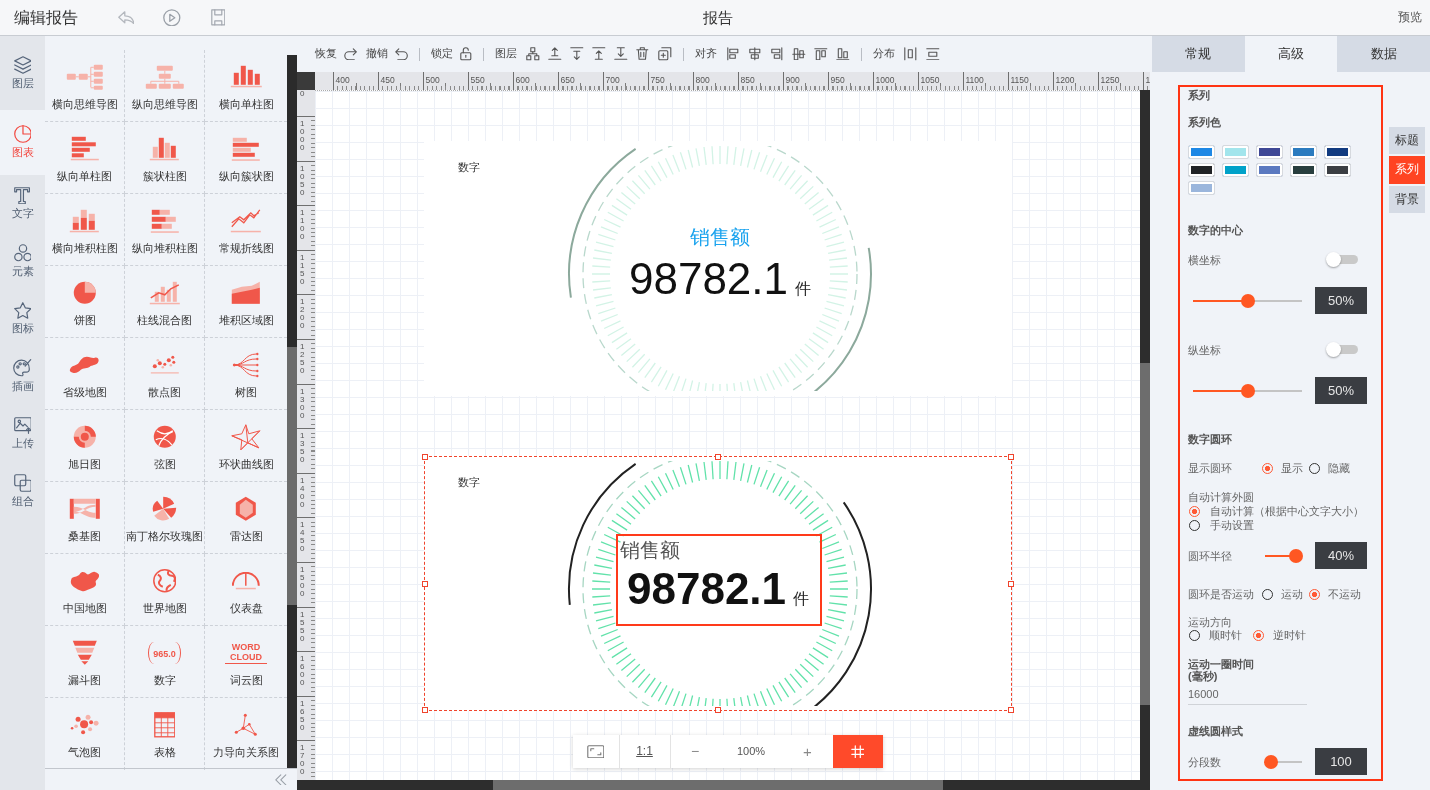 The image size is (1430, 790). I want to click on chart-type-item: 中国地图, so click(85, 590).